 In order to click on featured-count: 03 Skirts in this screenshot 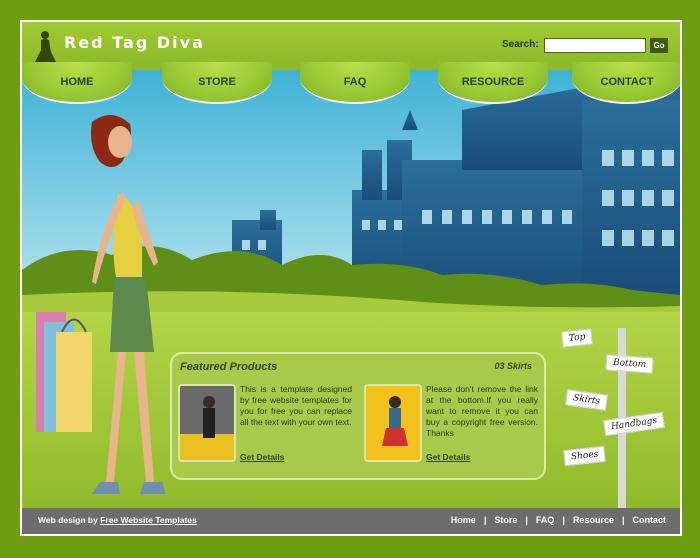, I will do `click(513, 366)`.